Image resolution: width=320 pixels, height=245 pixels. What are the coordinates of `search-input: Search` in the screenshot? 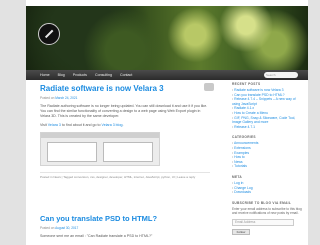 It's located at (281, 75).